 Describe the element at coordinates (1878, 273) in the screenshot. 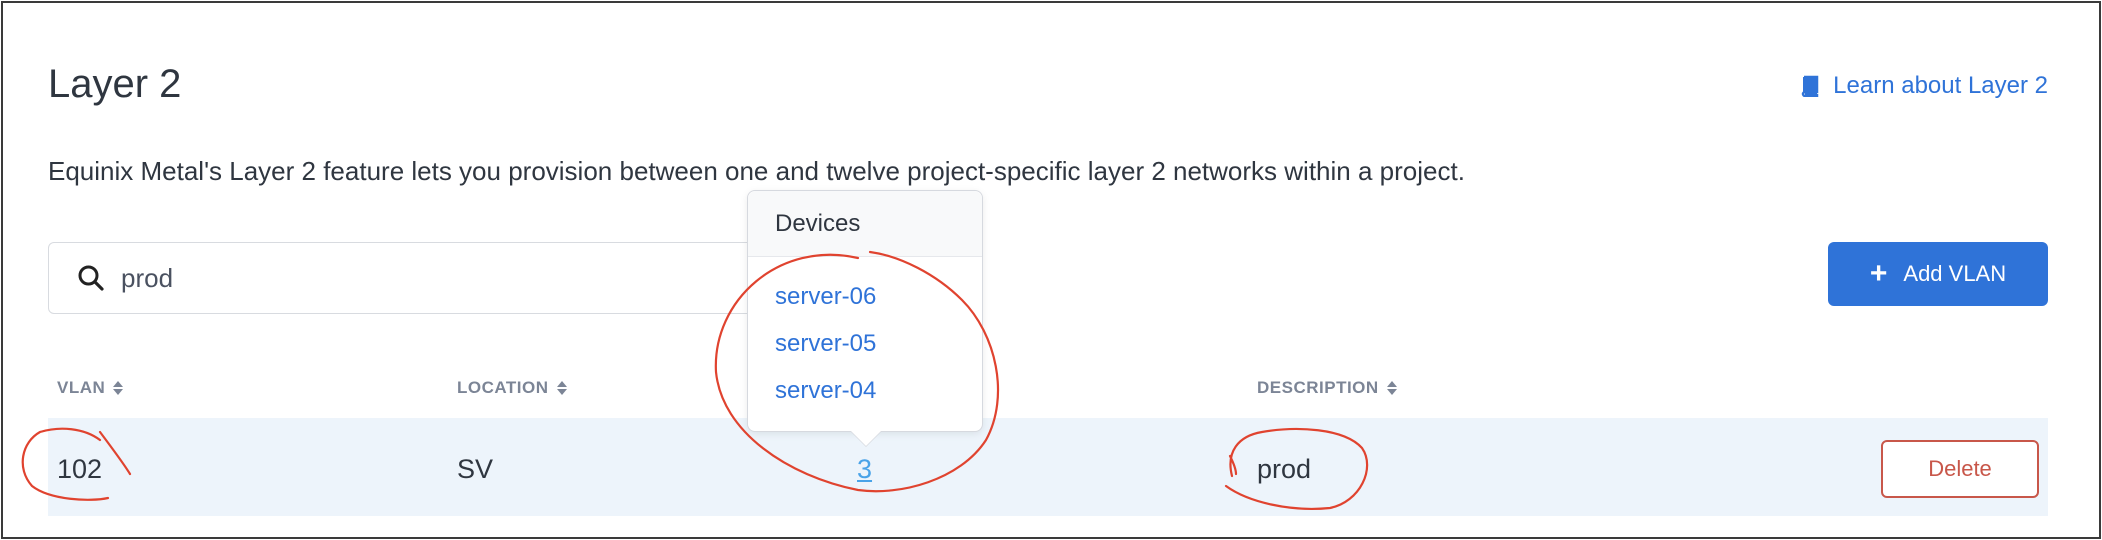

I see `plus-icon: +` at that location.